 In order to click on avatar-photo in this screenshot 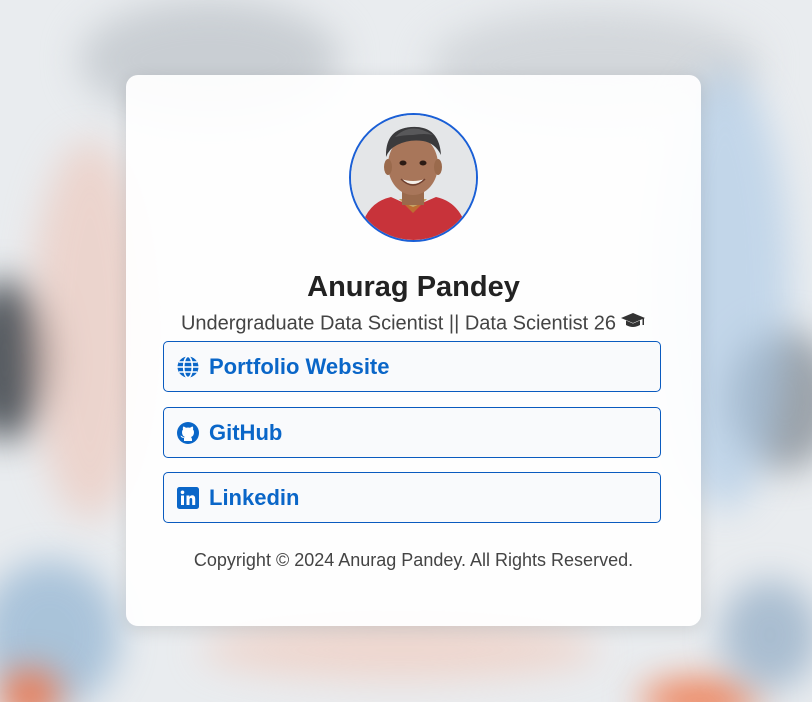, I will do `click(413, 177)`.